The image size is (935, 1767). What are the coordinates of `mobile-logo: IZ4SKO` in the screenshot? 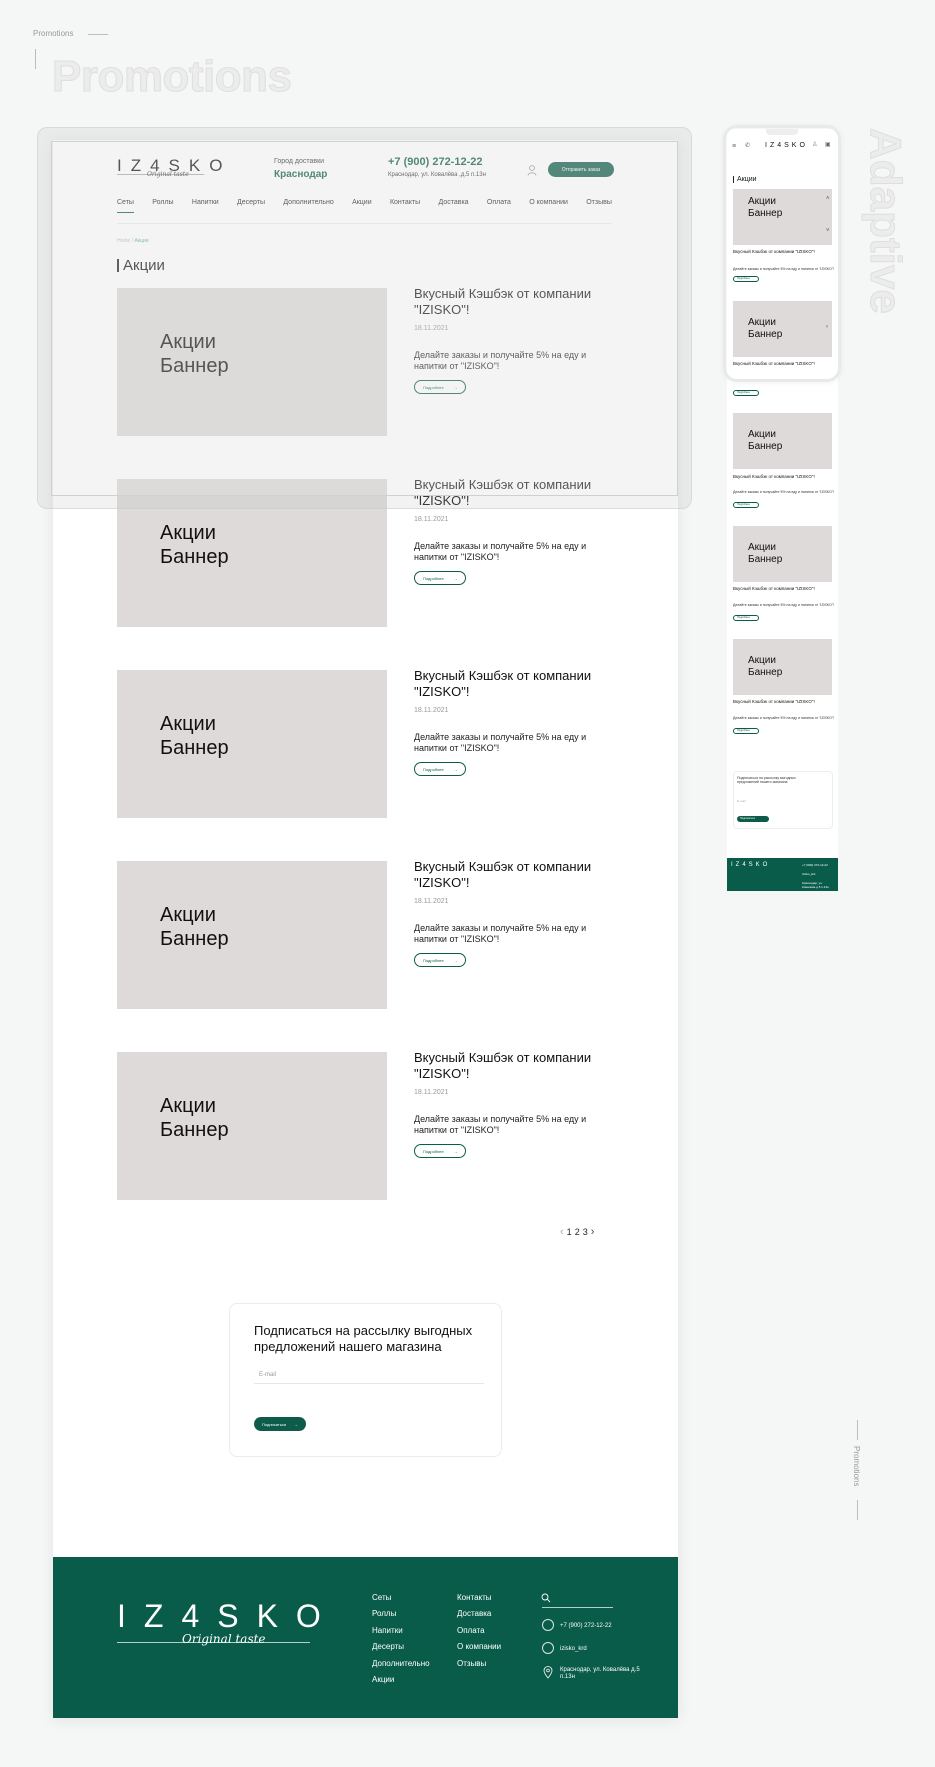 It's located at (786, 145).